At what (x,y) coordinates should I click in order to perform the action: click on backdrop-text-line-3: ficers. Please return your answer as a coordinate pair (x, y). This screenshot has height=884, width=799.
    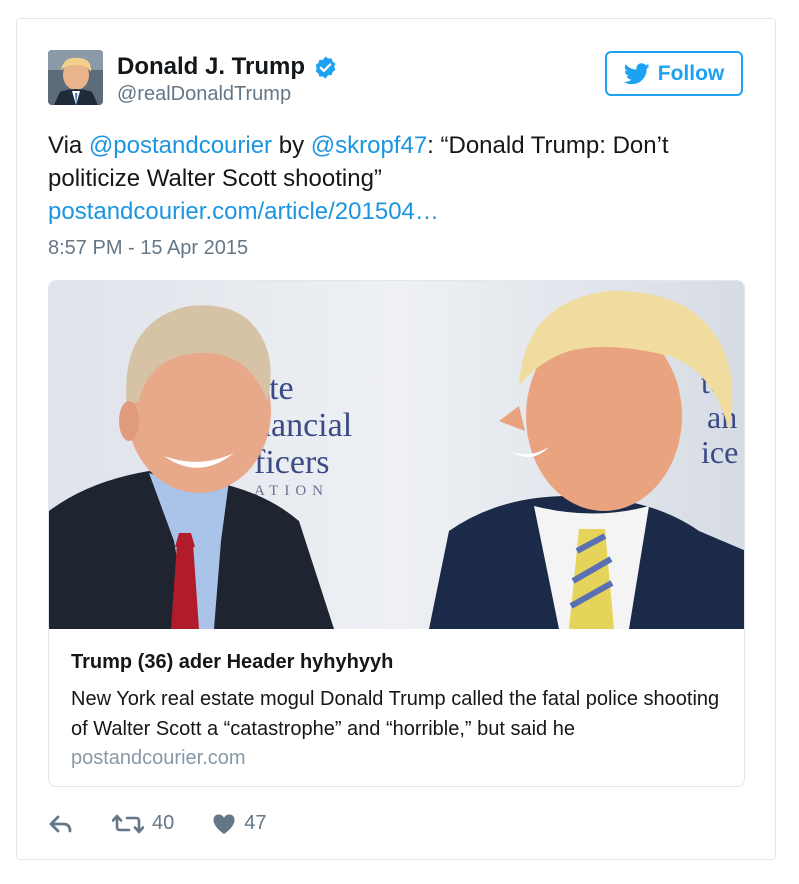
    Looking at the image, I should click on (292, 462).